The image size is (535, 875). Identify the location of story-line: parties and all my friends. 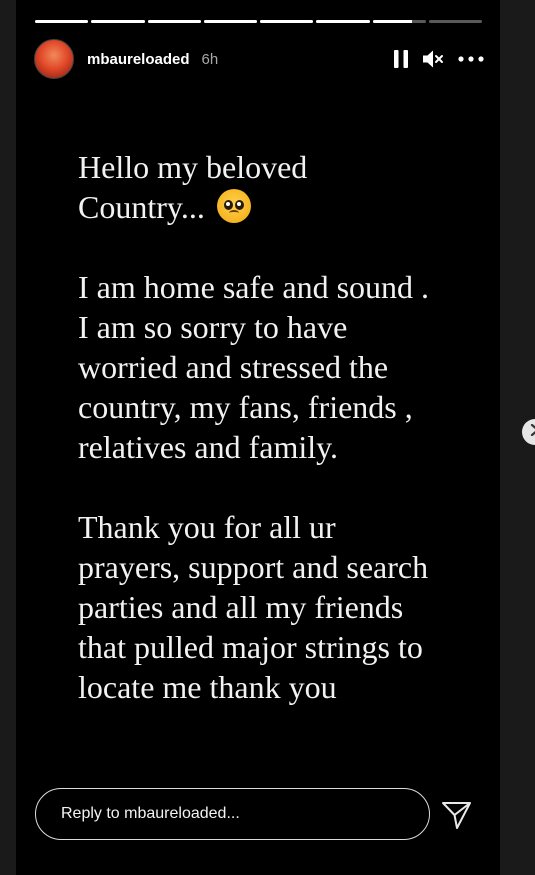
(241, 607).